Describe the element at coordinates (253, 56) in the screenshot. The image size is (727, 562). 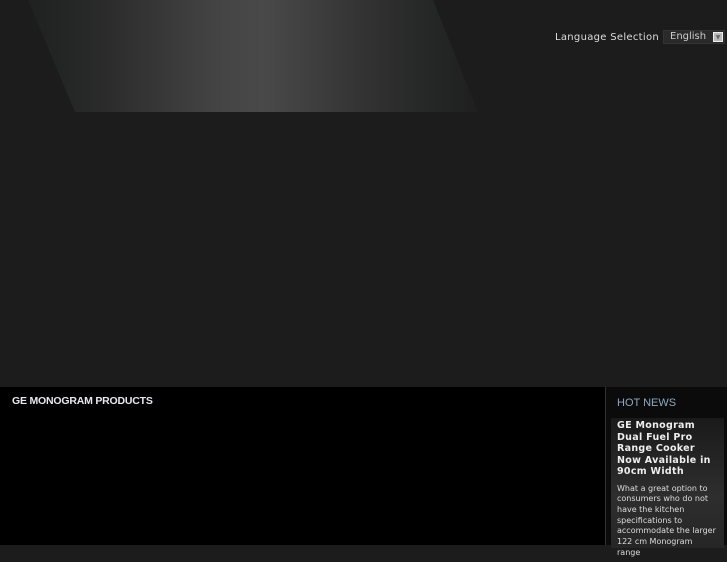
I see `header-banner-graphic` at that location.